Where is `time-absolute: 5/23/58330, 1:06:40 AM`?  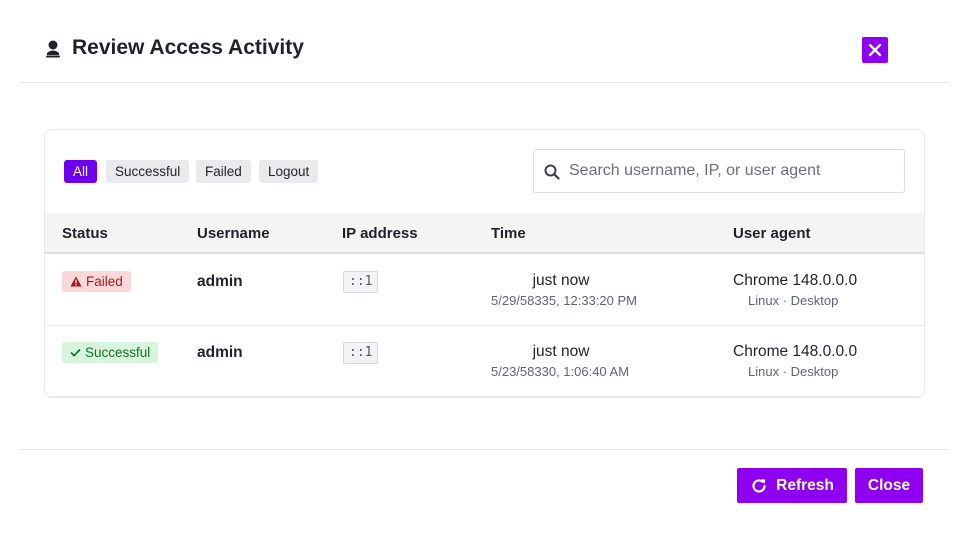 time-absolute: 5/23/58330, 1:06:40 AM is located at coordinates (560, 371).